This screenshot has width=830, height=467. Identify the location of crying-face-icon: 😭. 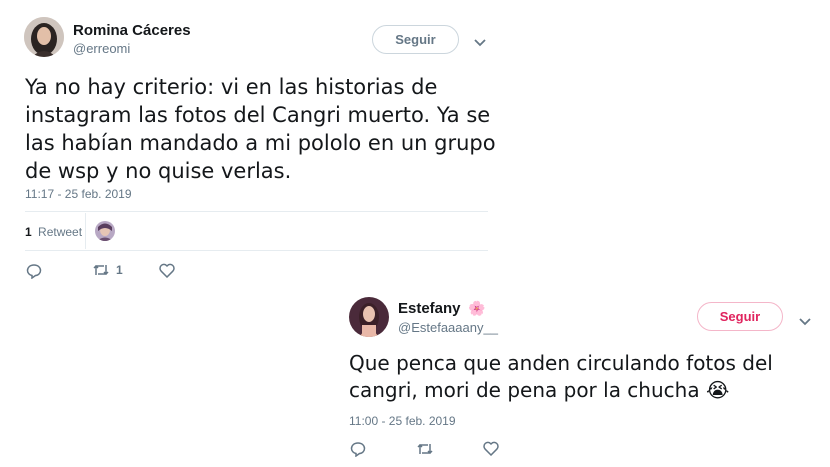
(717, 390).